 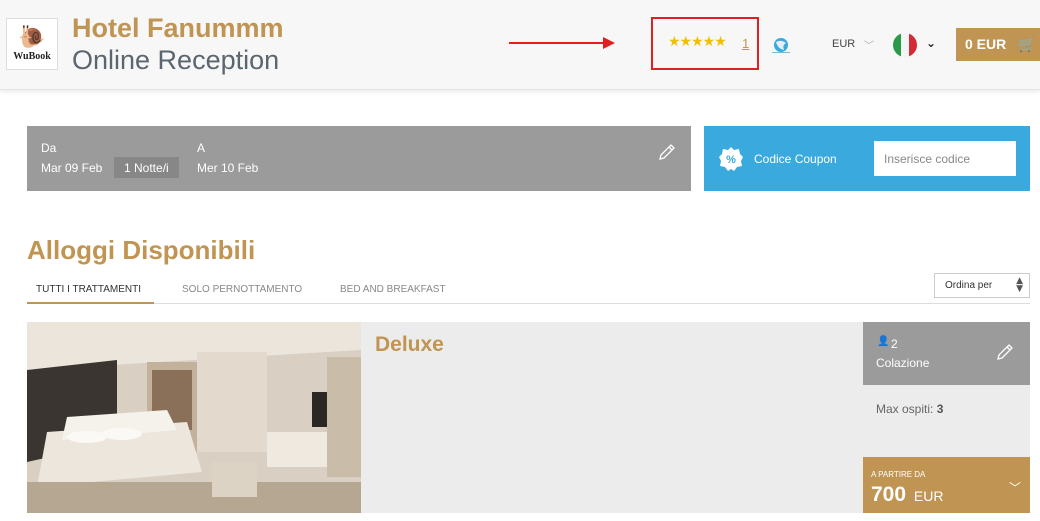 I want to click on price-value: 700 EUR, so click(x=907, y=495).